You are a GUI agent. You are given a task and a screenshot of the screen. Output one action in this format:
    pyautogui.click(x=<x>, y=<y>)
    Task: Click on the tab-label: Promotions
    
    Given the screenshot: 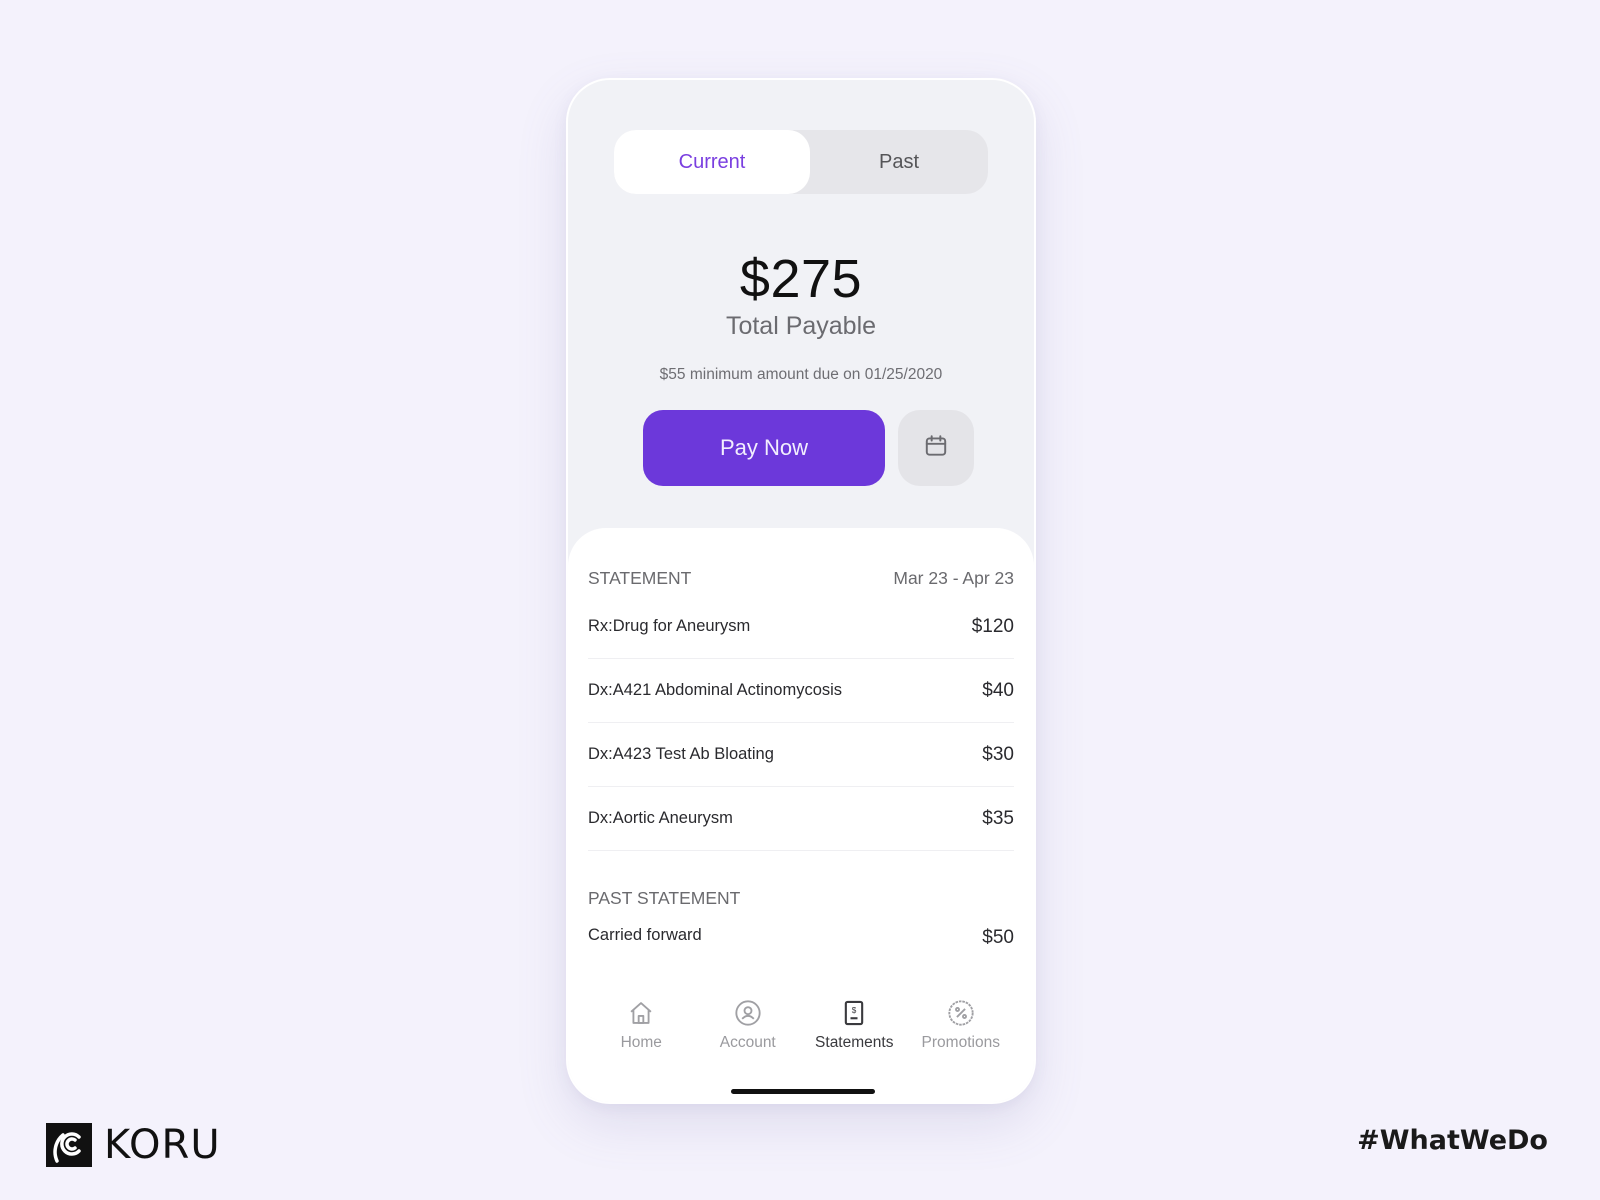 What is the action you would take?
    pyautogui.click(x=960, y=1042)
    